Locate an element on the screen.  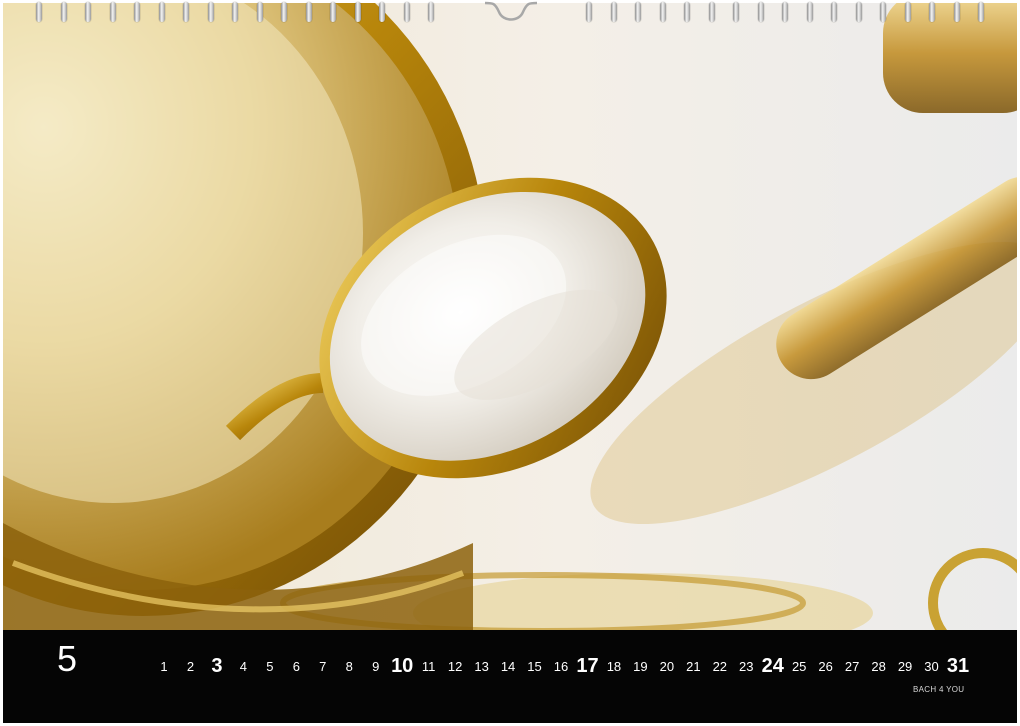
day-number: 26 is located at coordinates (825, 666).